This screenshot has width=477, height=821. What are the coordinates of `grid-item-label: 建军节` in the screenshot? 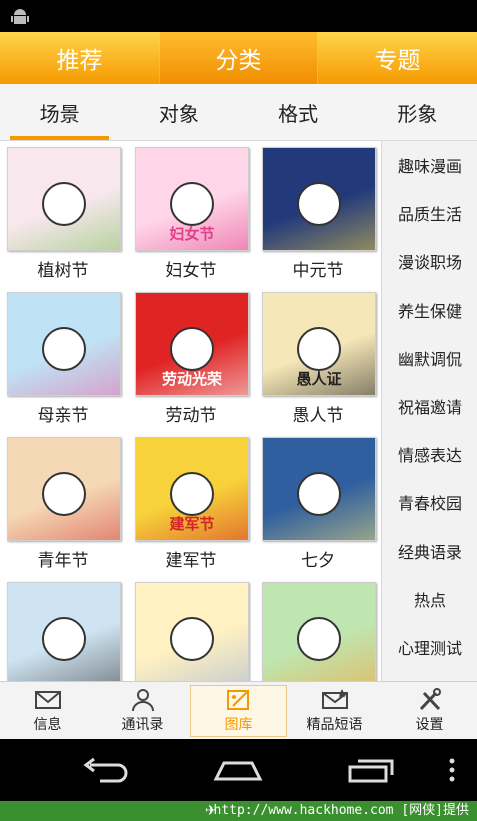 It's located at (191, 561).